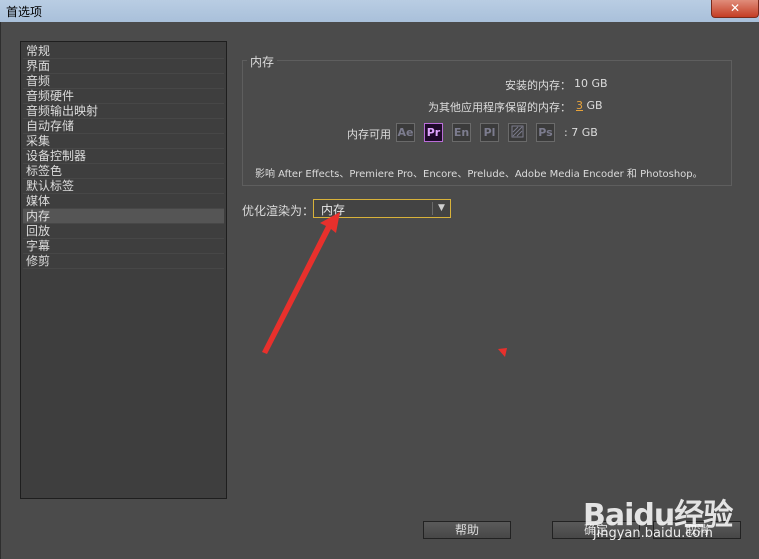  I want to click on available-memory-value: : 7 GB, so click(581, 132).